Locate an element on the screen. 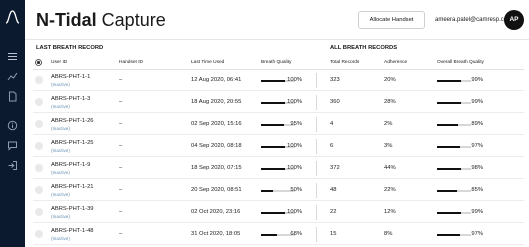 The image size is (529, 247). column-header-adherence: Adherence is located at coordinates (395, 62).